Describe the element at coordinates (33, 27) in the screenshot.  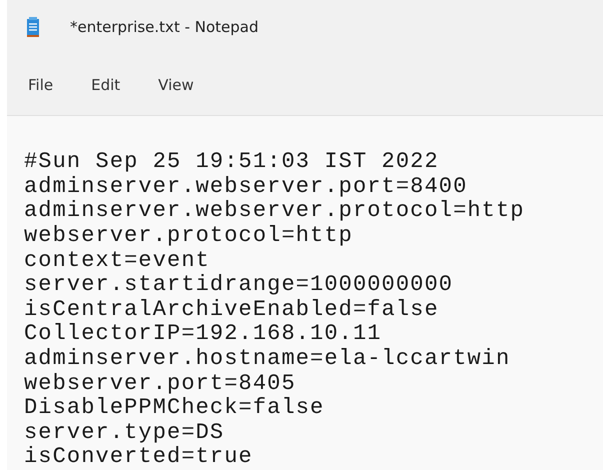
I see `notepad-icon` at that location.